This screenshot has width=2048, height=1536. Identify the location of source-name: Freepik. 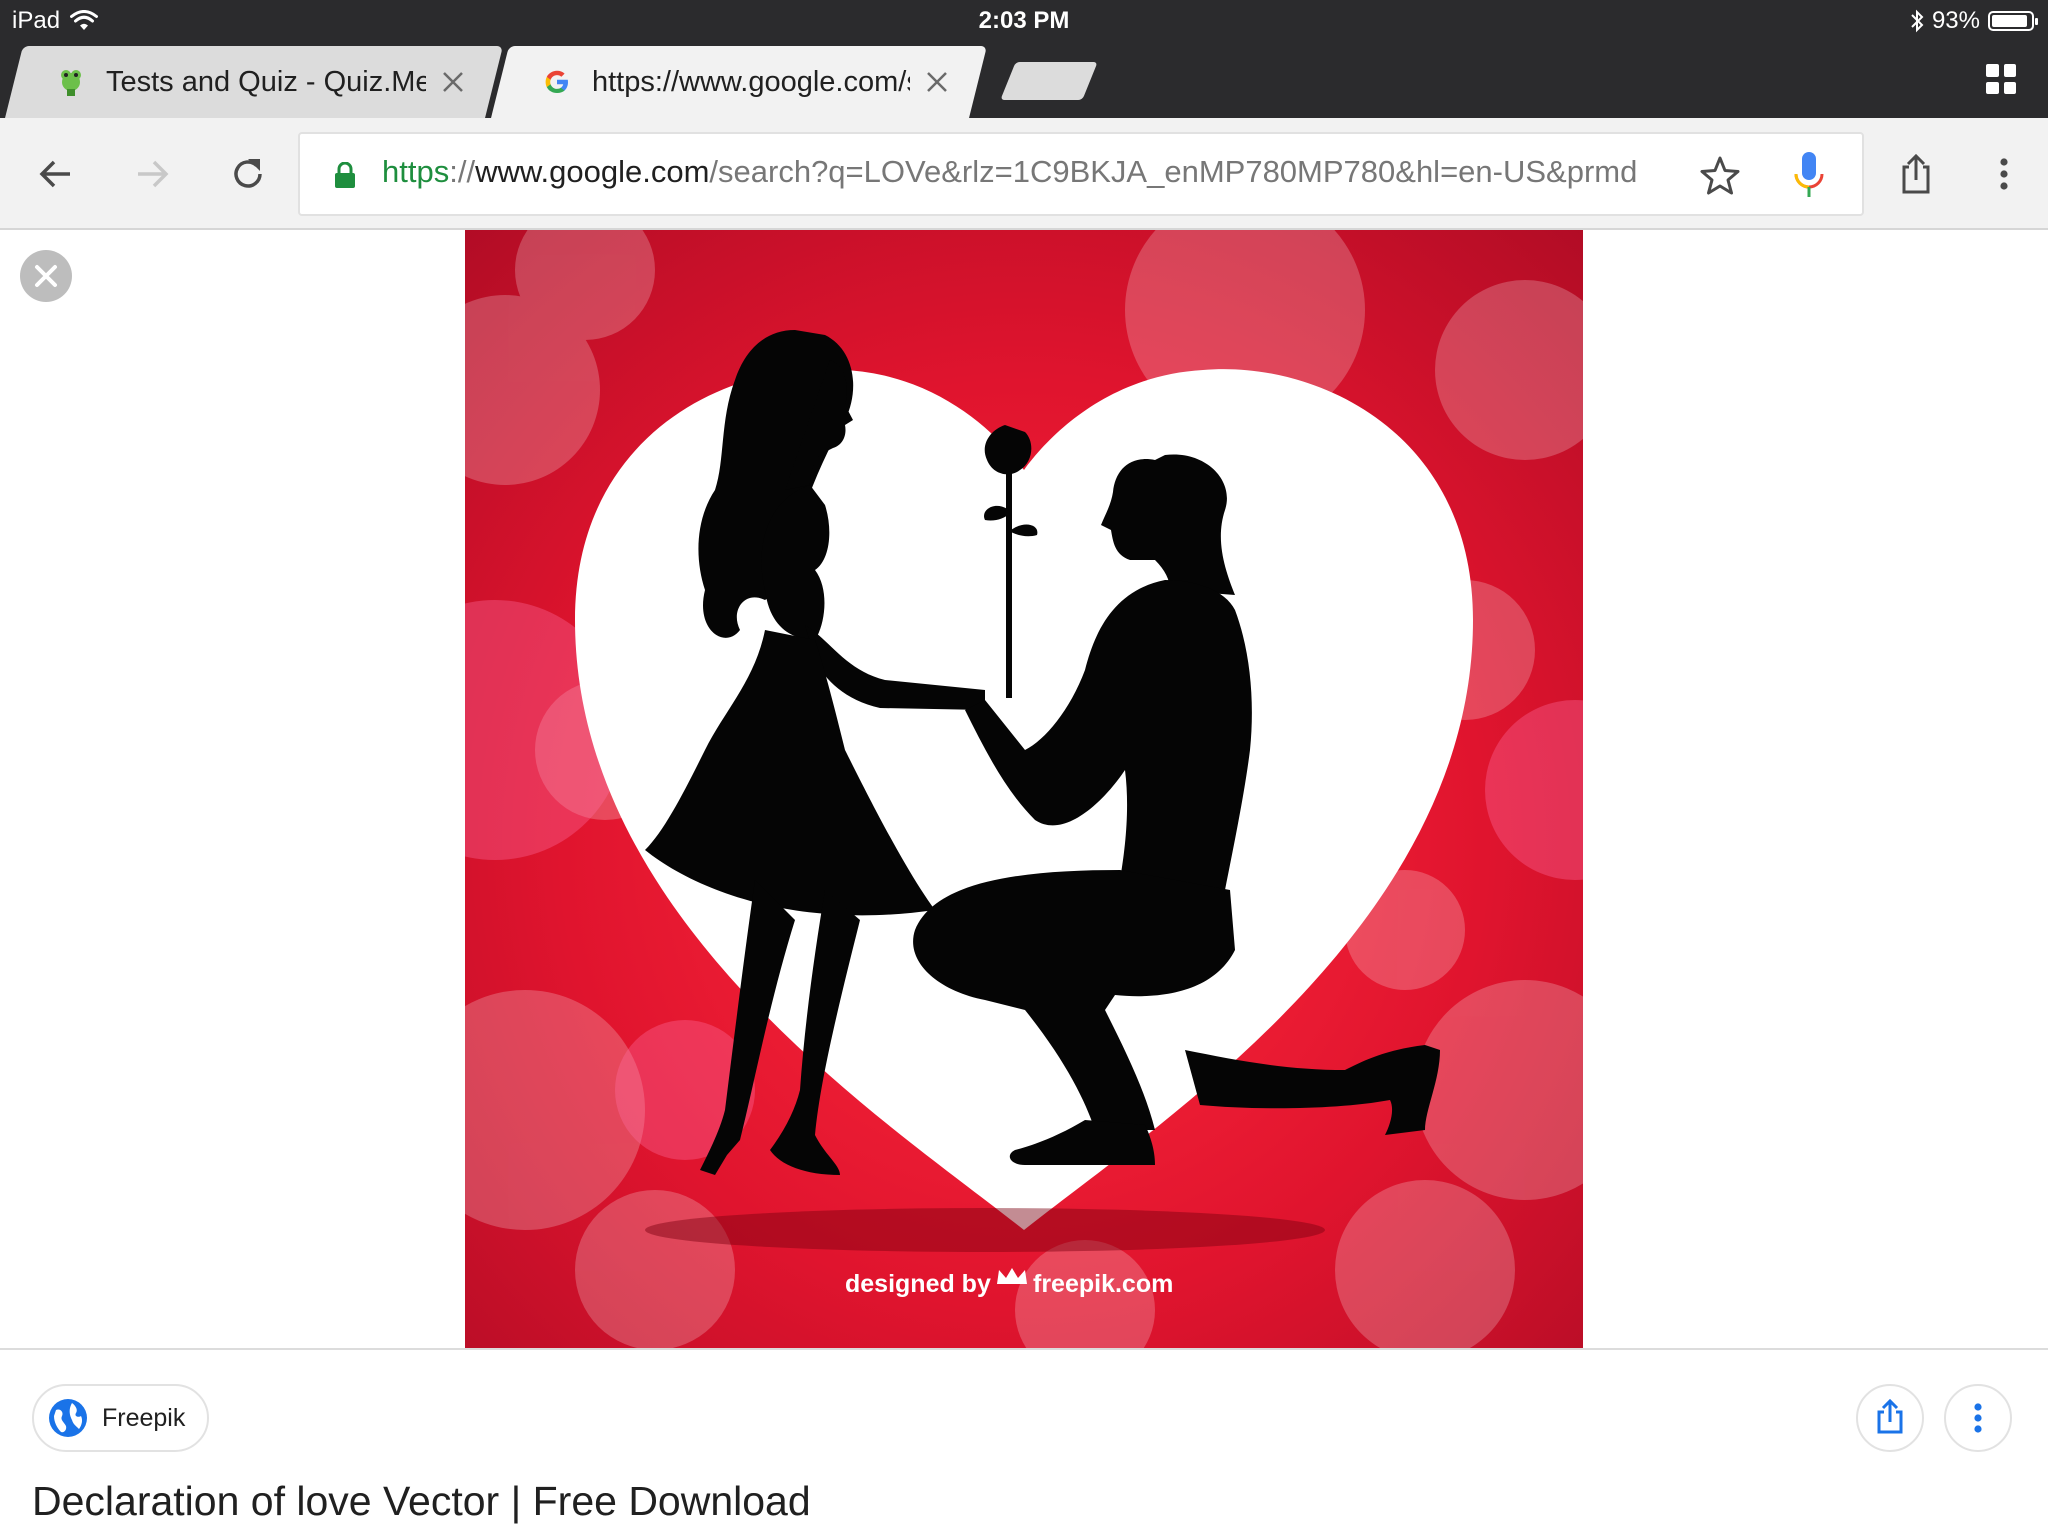
(144, 1417).